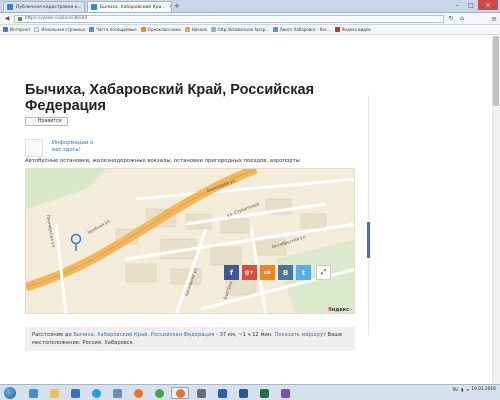  Describe the element at coordinates (7, 19) in the screenshot. I see `back-icon: ◀` at that location.